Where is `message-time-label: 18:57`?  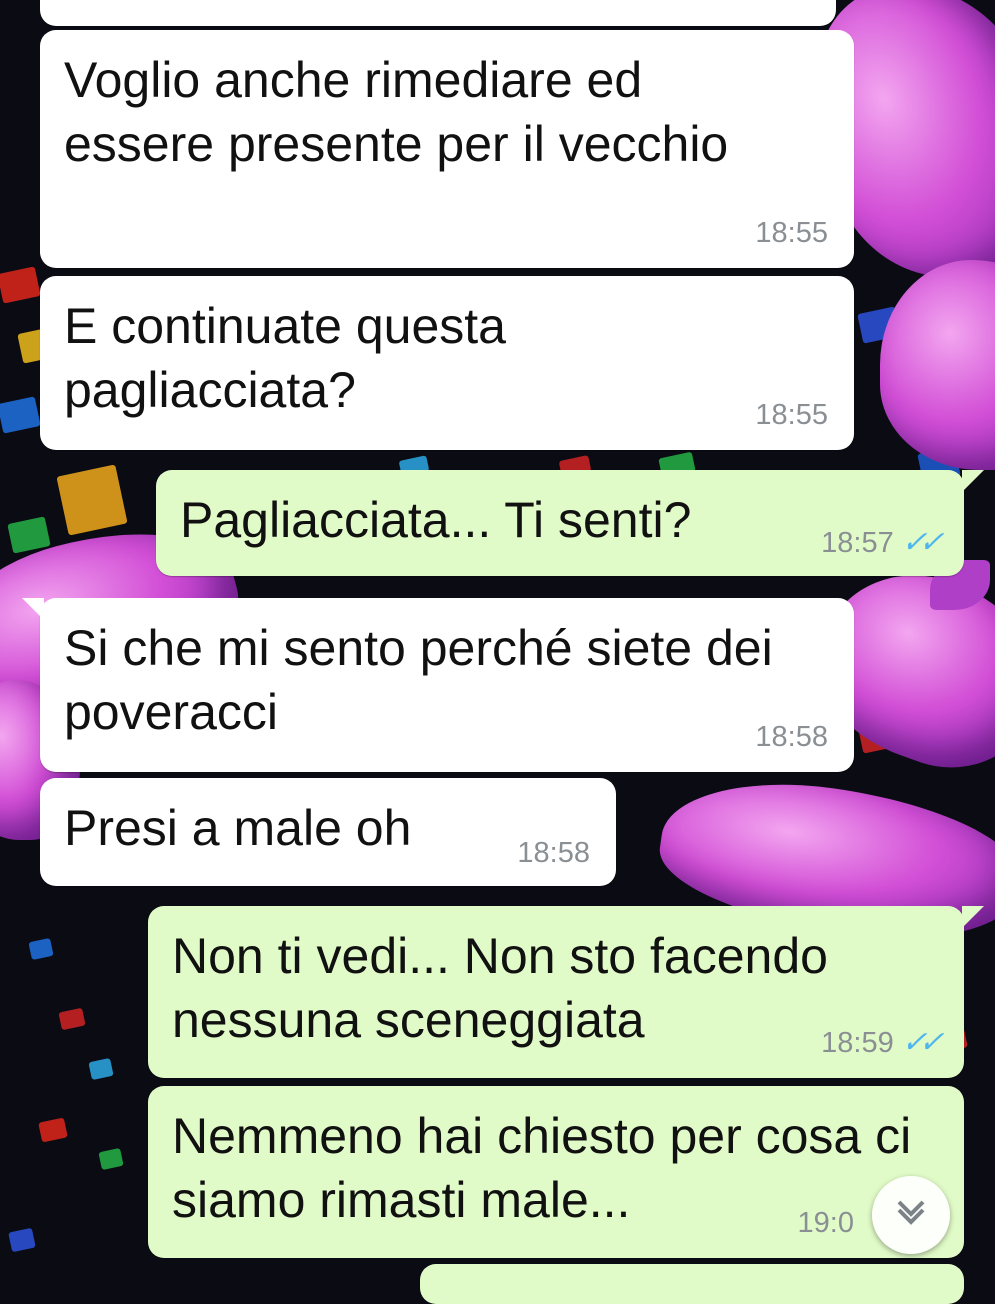
message-time-label: 18:57 is located at coordinates (857, 543).